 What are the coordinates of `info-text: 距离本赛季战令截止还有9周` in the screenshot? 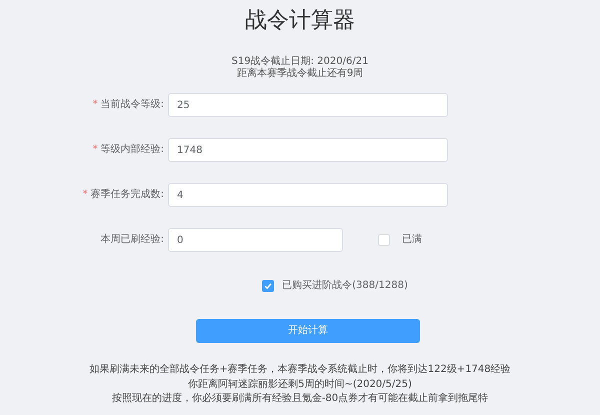 It's located at (300, 73).